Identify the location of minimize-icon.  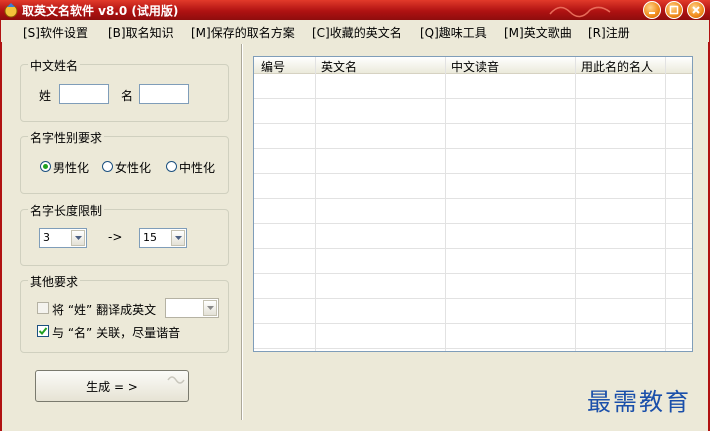
(652, 13).